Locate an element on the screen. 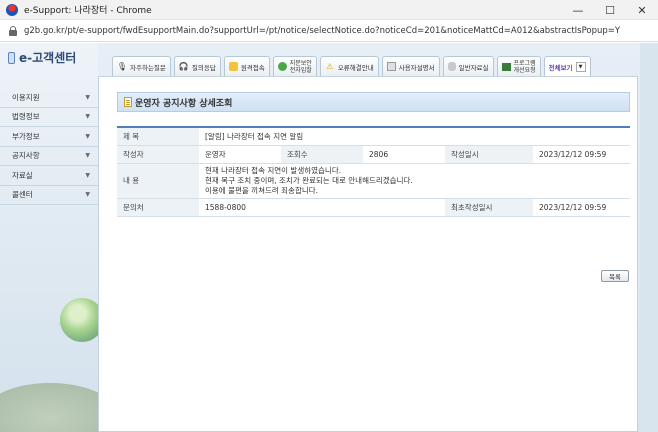  tab-label-line1: 프로그램 is located at coordinates (524, 63).